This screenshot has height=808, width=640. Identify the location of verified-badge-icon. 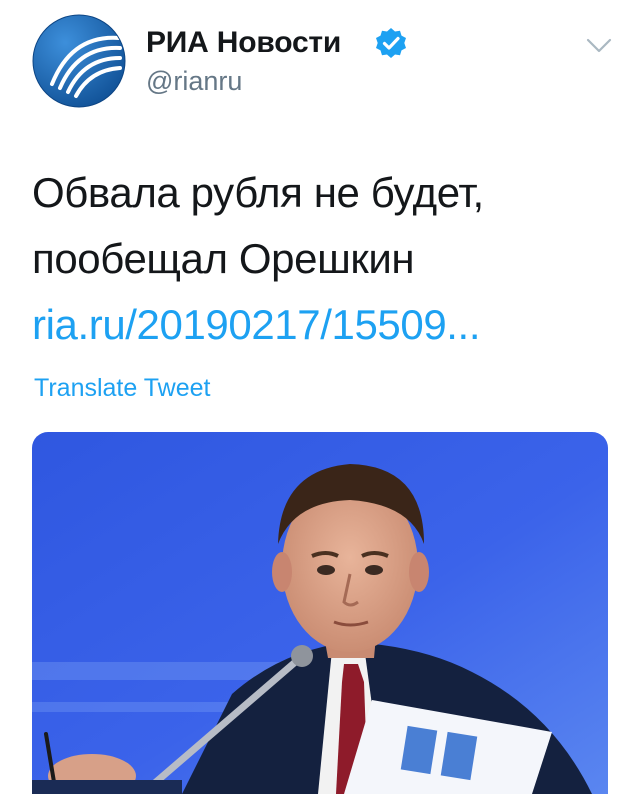
(391, 43).